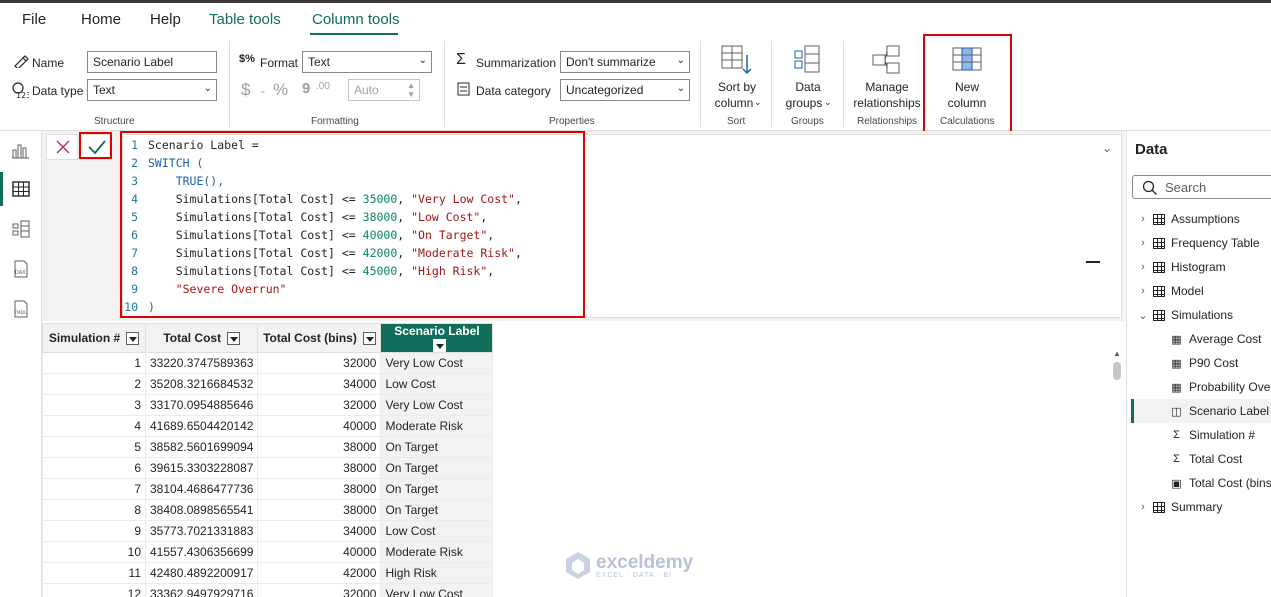 This screenshot has width=1271, height=597. Describe the element at coordinates (1206, 459) in the screenshot. I see `tree-field-total-cost: Σ Total Cost` at that location.